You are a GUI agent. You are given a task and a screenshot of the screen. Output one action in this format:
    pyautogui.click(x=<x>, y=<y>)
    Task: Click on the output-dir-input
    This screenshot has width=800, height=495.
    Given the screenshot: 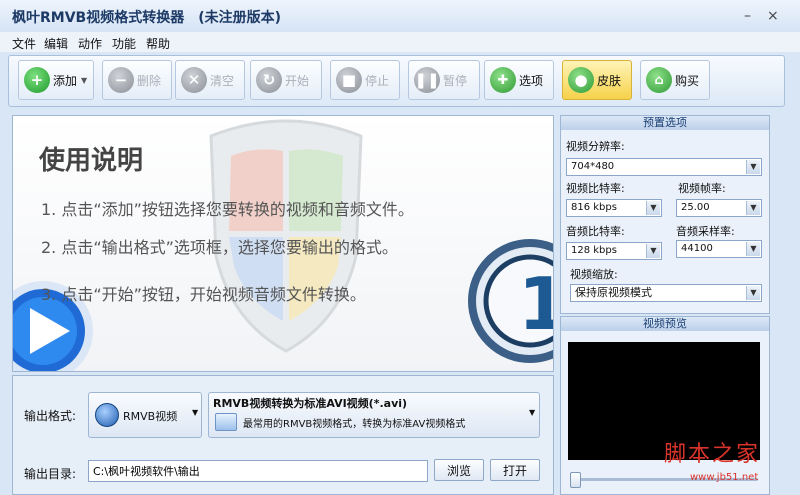 What is the action you would take?
    pyautogui.click(x=258, y=471)
    